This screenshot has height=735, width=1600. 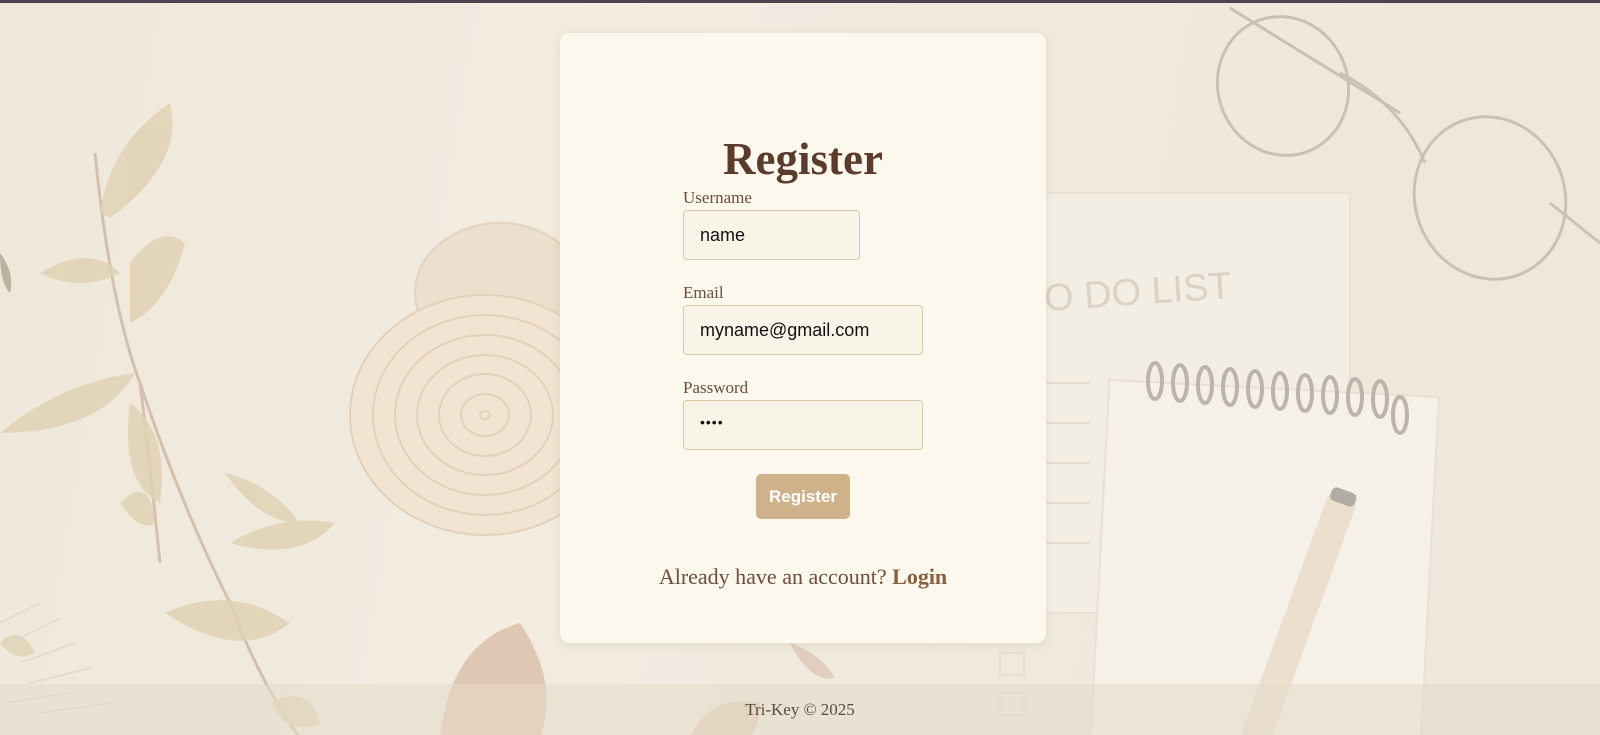 I want to click on username-input, so click(x=771, y=235).